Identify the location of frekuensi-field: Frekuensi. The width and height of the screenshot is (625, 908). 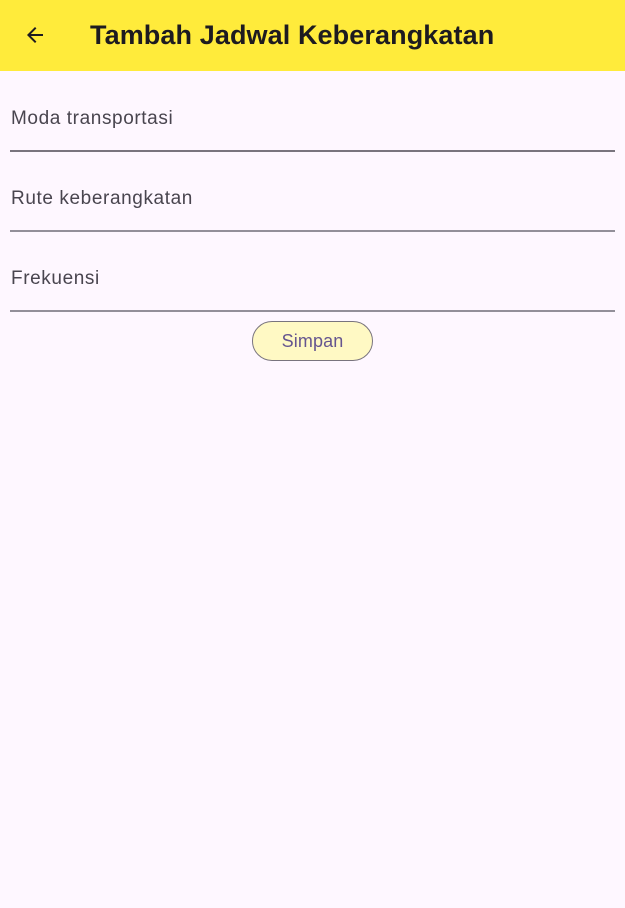
(312, 282).